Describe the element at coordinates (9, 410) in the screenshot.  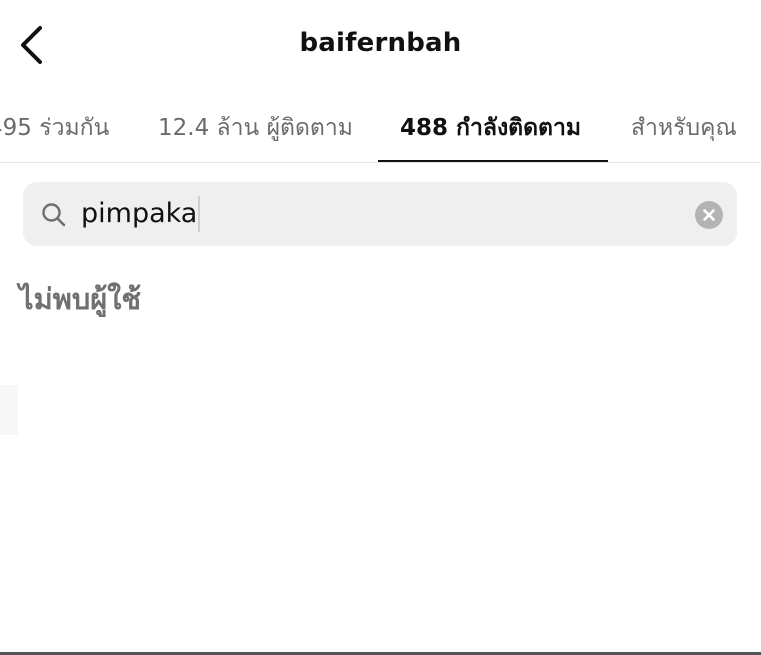
I see `edge-shadow` at that location.